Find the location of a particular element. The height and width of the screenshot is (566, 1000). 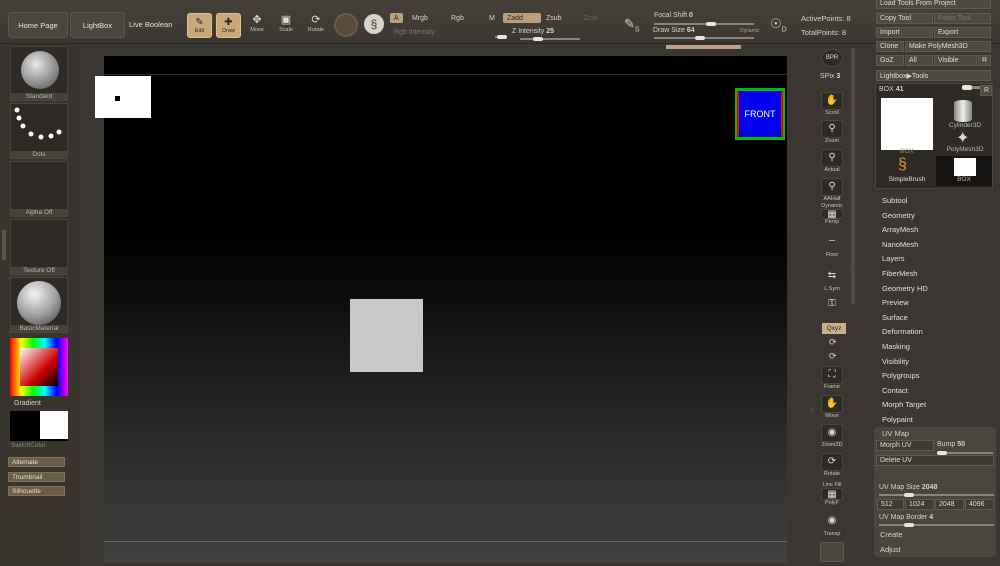

rotate-button: ⟳ Rotate is located at coordinates (316, 26).